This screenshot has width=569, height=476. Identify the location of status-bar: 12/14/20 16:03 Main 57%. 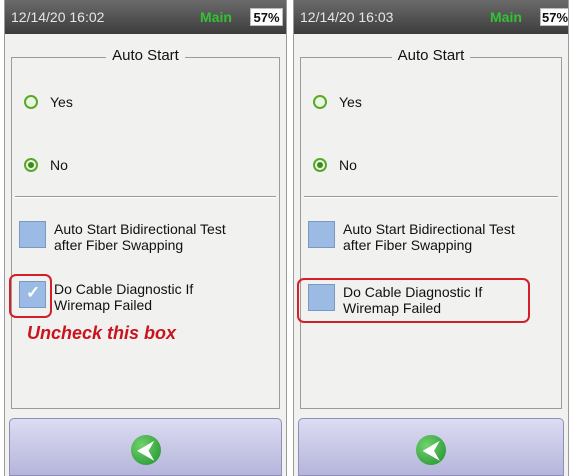
(431, 17).